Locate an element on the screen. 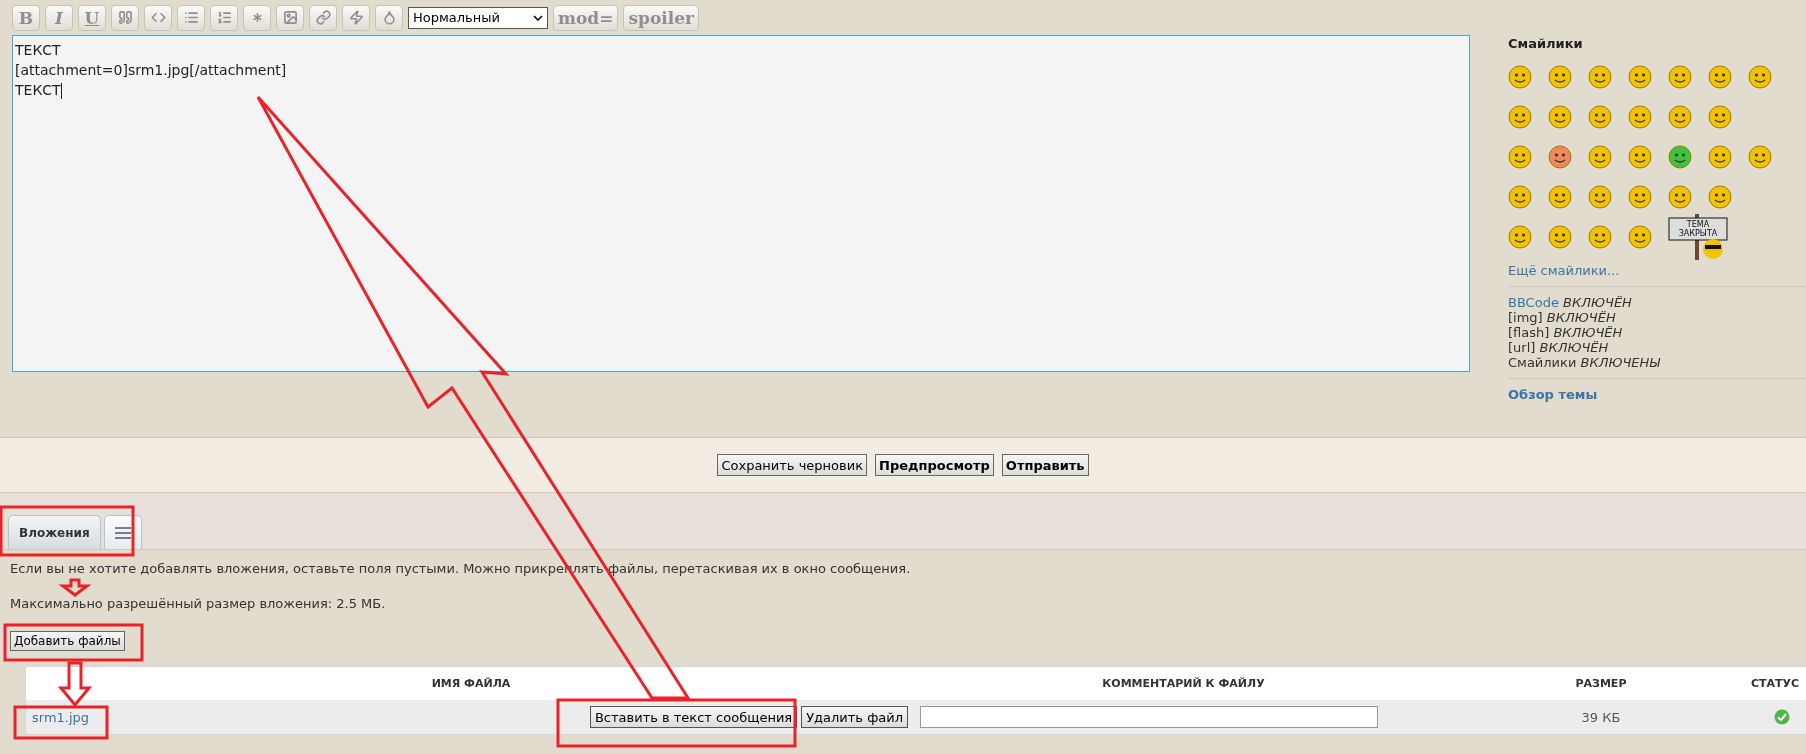 This screenshot has width=1806, height=754. delete-file-button: Удалить файл is located at coordinates (854, 717).